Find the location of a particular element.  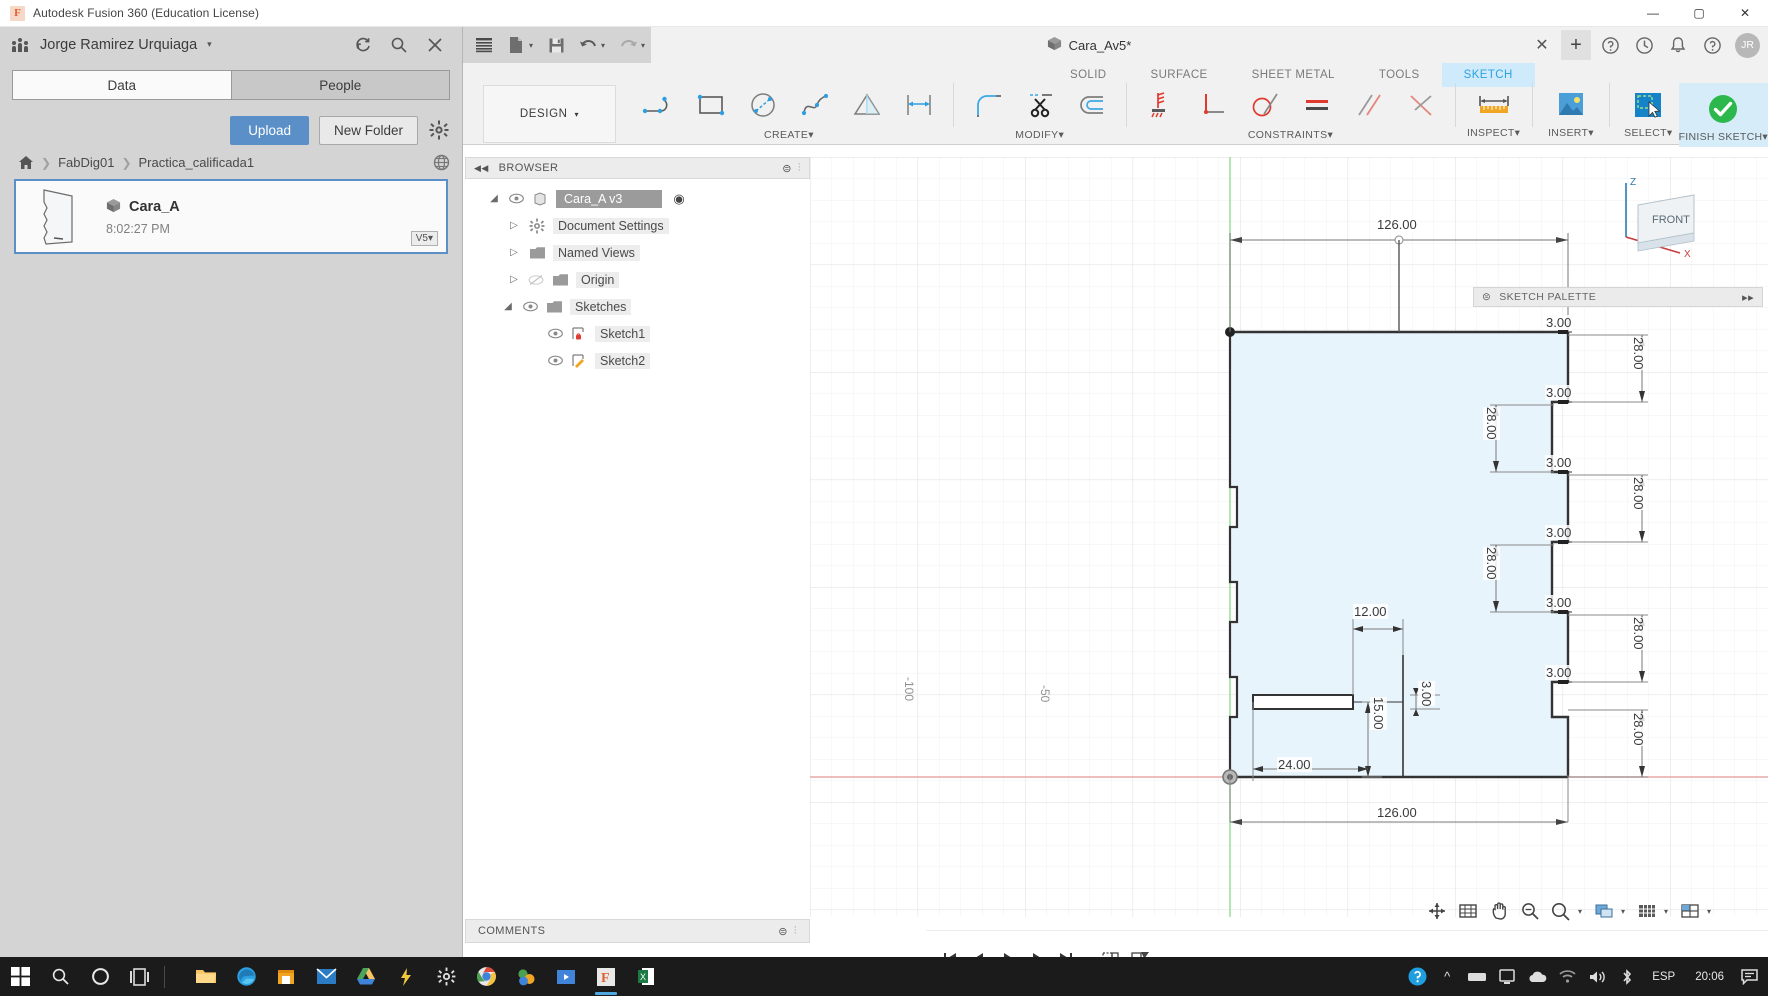

new-folder-button: New Folder is located at coordinates (368, 130).